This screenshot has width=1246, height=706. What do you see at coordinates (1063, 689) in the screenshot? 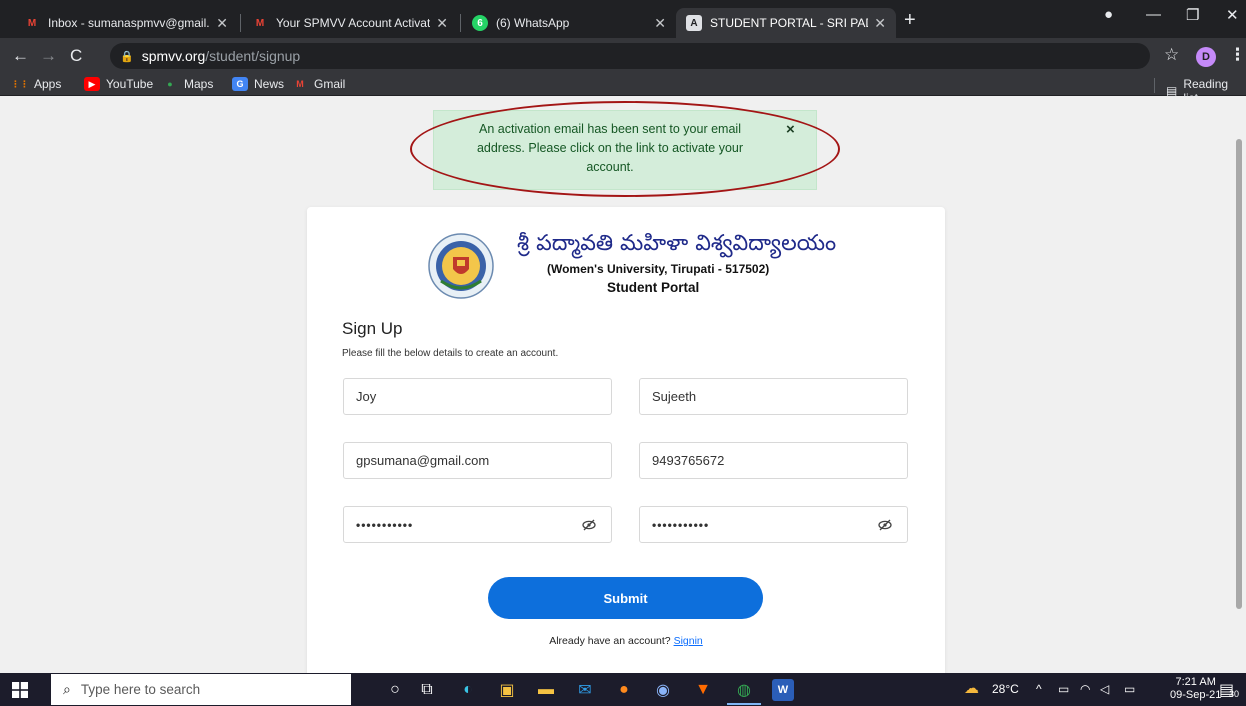
I see `network-icon: ▭` at bounding box center [1063, 689].